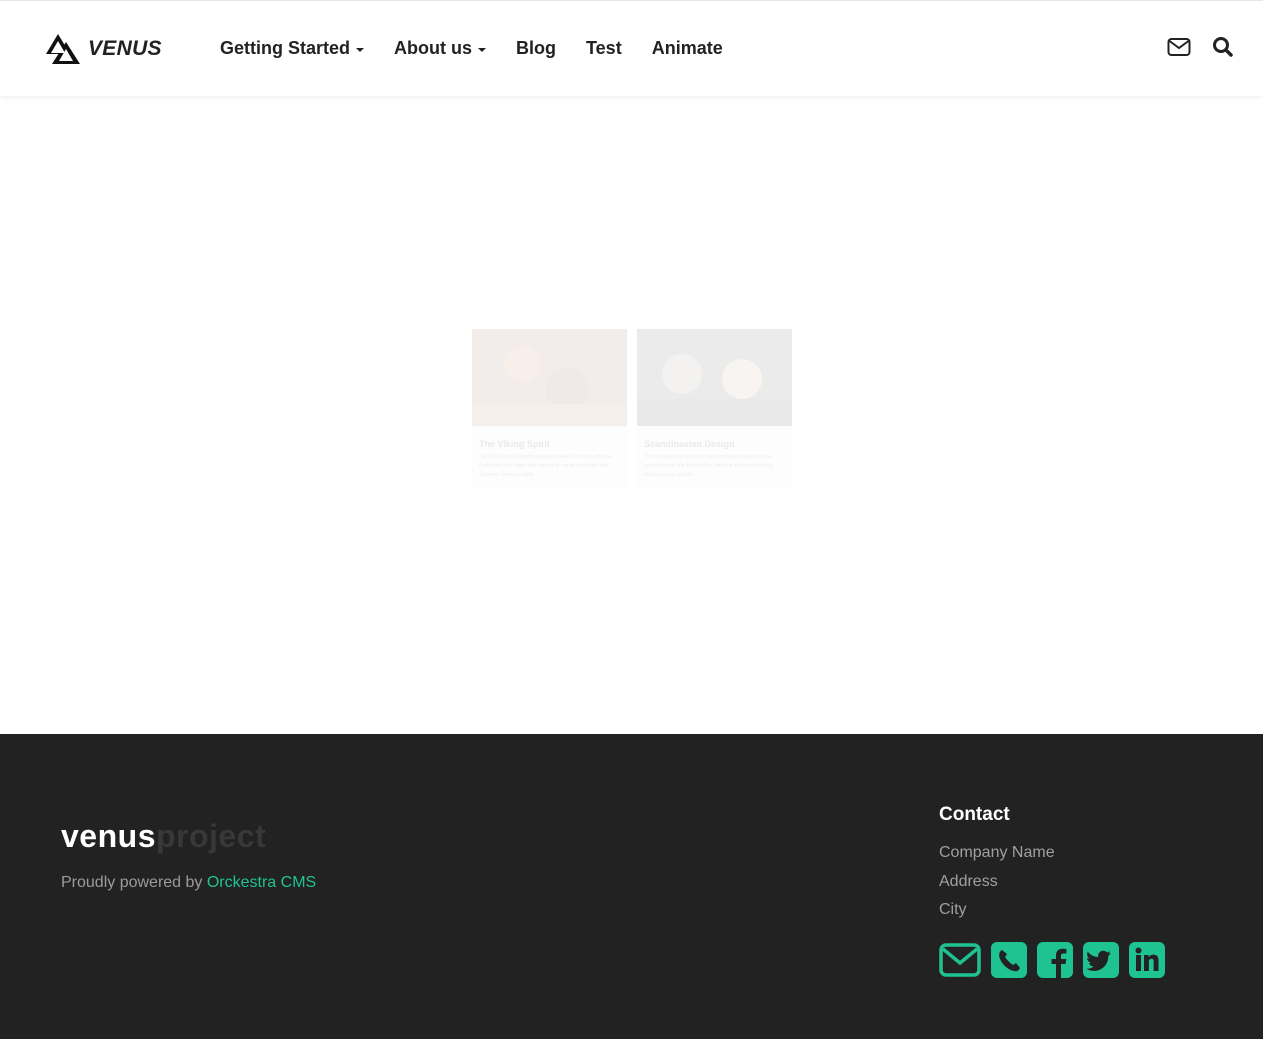  I want to click on card-title: The Viking Spirit, so click(514, 444).